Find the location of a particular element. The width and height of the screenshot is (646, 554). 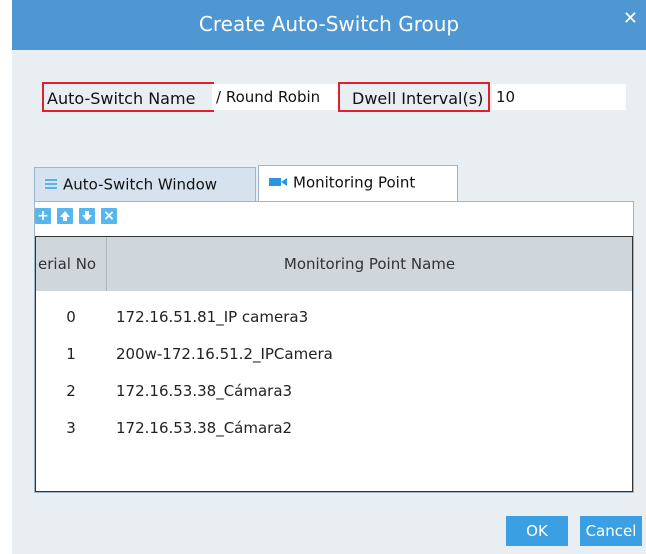

add-icon: + is located at coordinates (43, 216).